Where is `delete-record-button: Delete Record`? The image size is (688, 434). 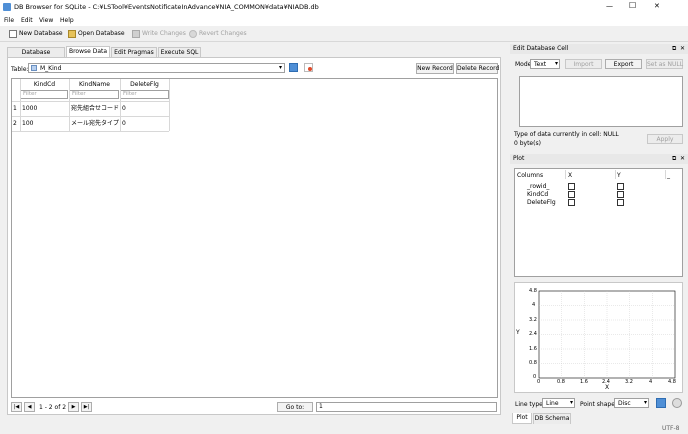 delete-record-button: Delete Record is located at coordinates (477, 68).